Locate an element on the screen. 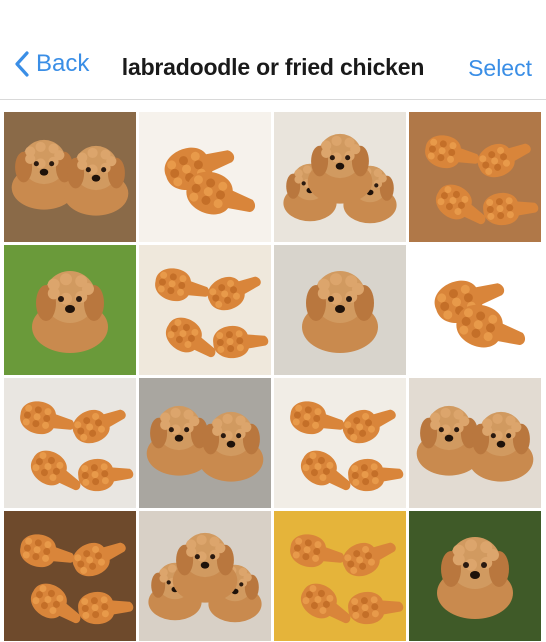 The image size is (546, 642). select-button: Select is located at coordinates (500, 68).